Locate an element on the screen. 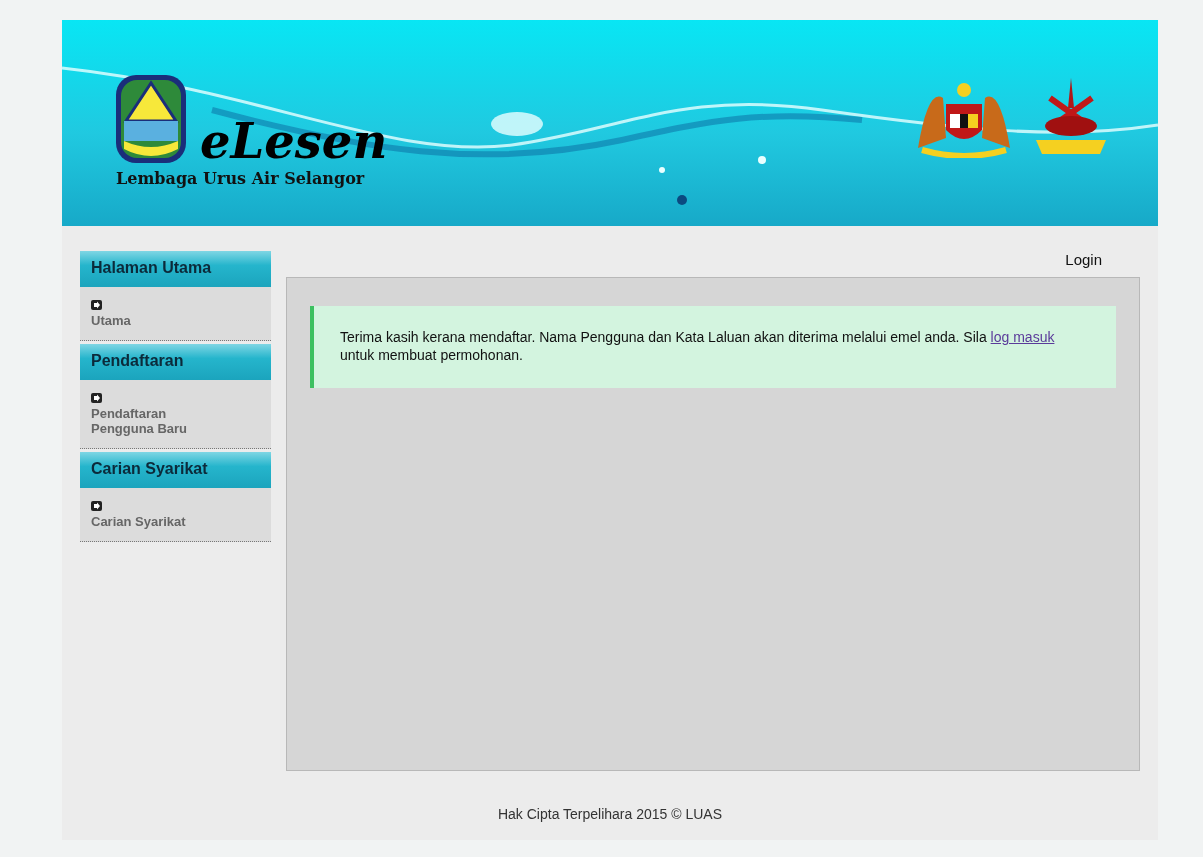 Image resolution: width=1203 pixels, height=857 pixels. app-title: eLesen is located at coordinates (294, 140).